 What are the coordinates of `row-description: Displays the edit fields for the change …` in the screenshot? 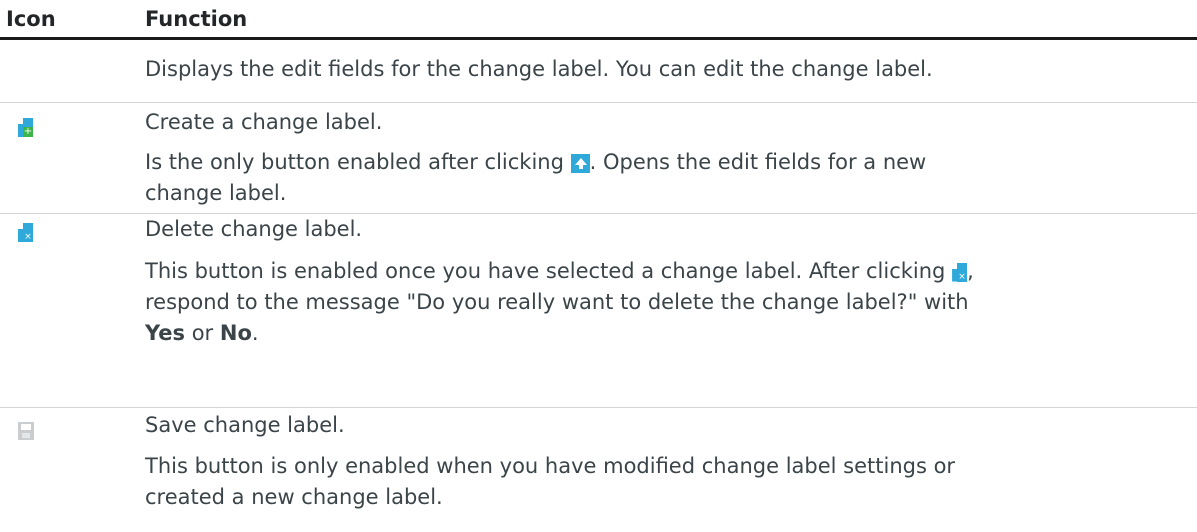 It's located at (539, 69).